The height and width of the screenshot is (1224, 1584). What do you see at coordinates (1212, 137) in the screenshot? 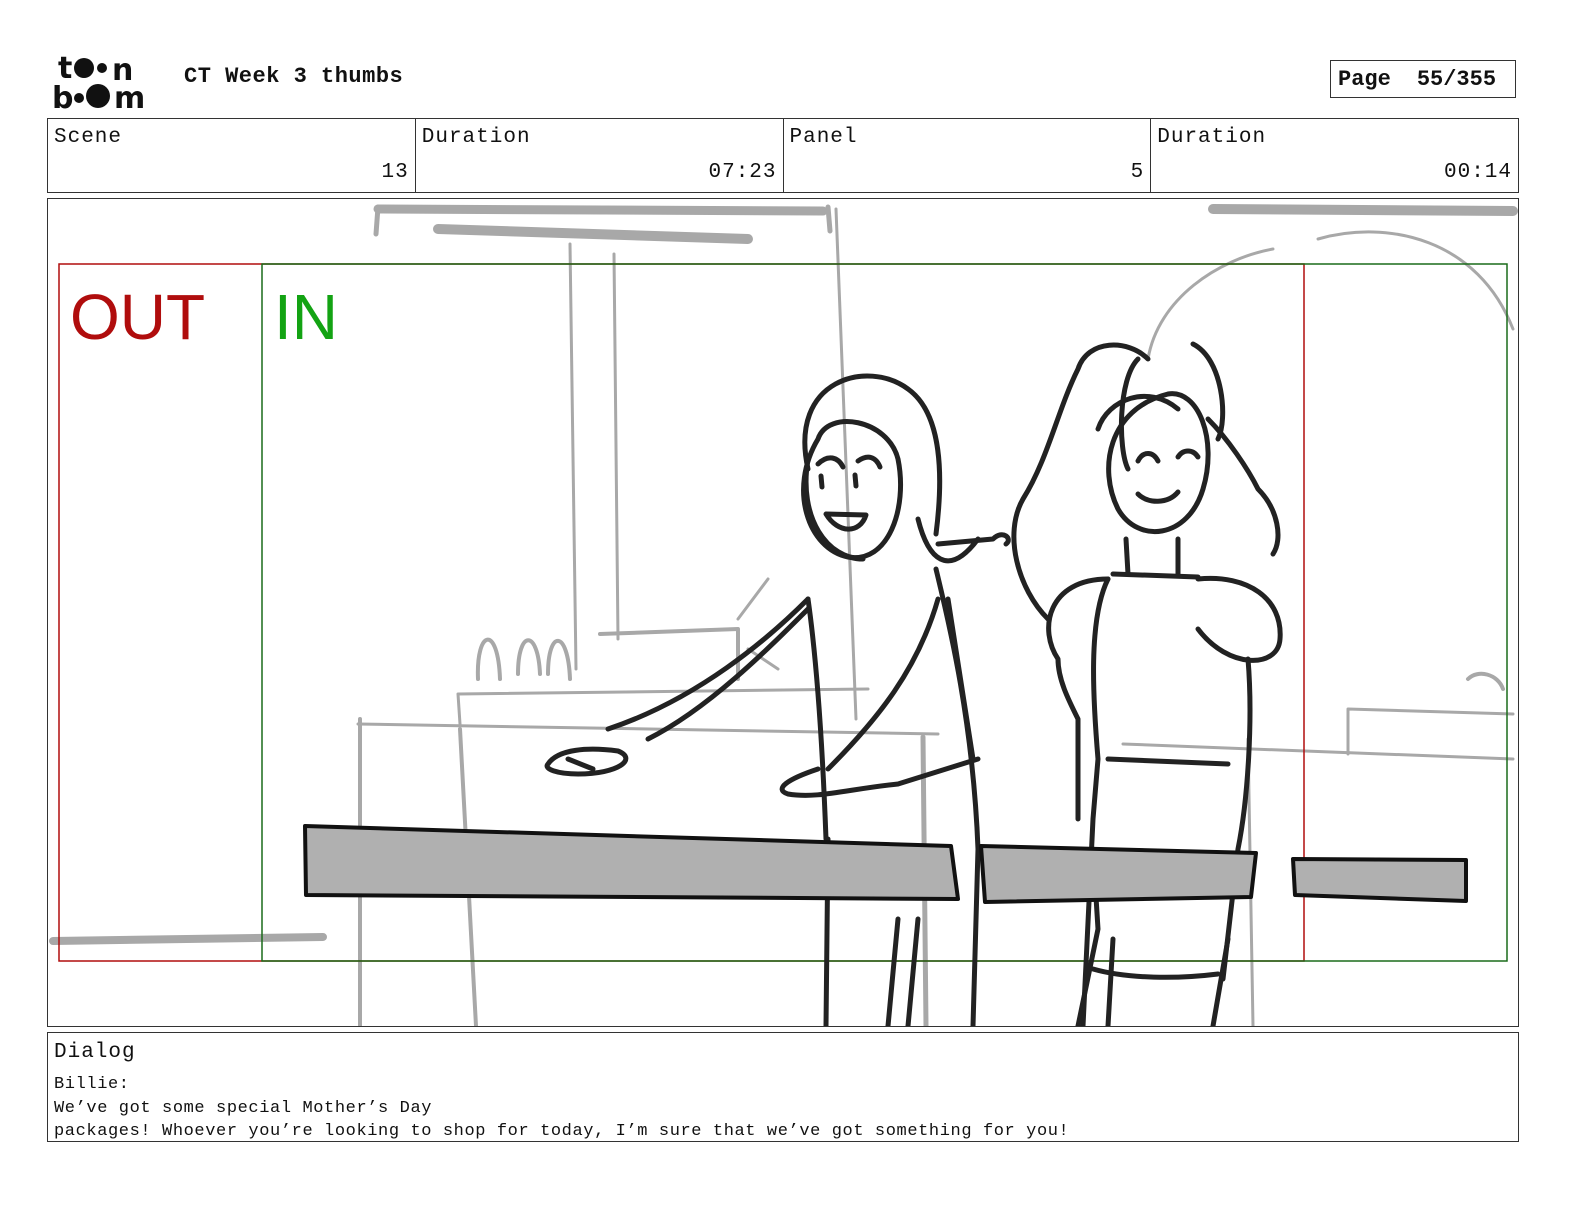
I see `panel-duration-label: Duration` at bounding box center [1212, 137].